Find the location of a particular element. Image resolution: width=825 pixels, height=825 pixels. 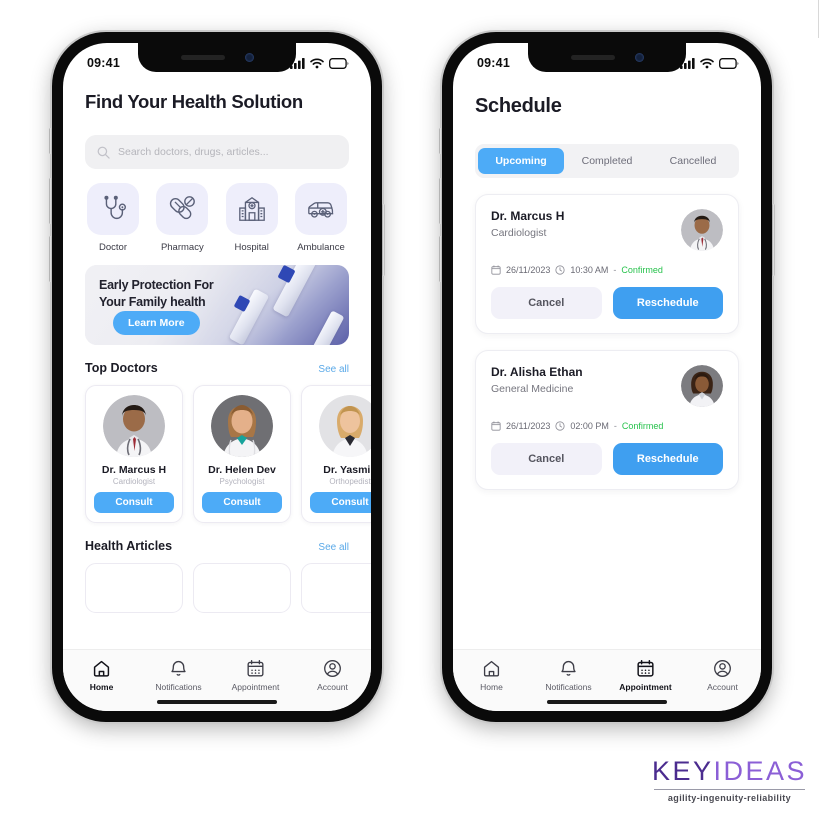

tab-completed: Completed is located at coordinates (607, 161).